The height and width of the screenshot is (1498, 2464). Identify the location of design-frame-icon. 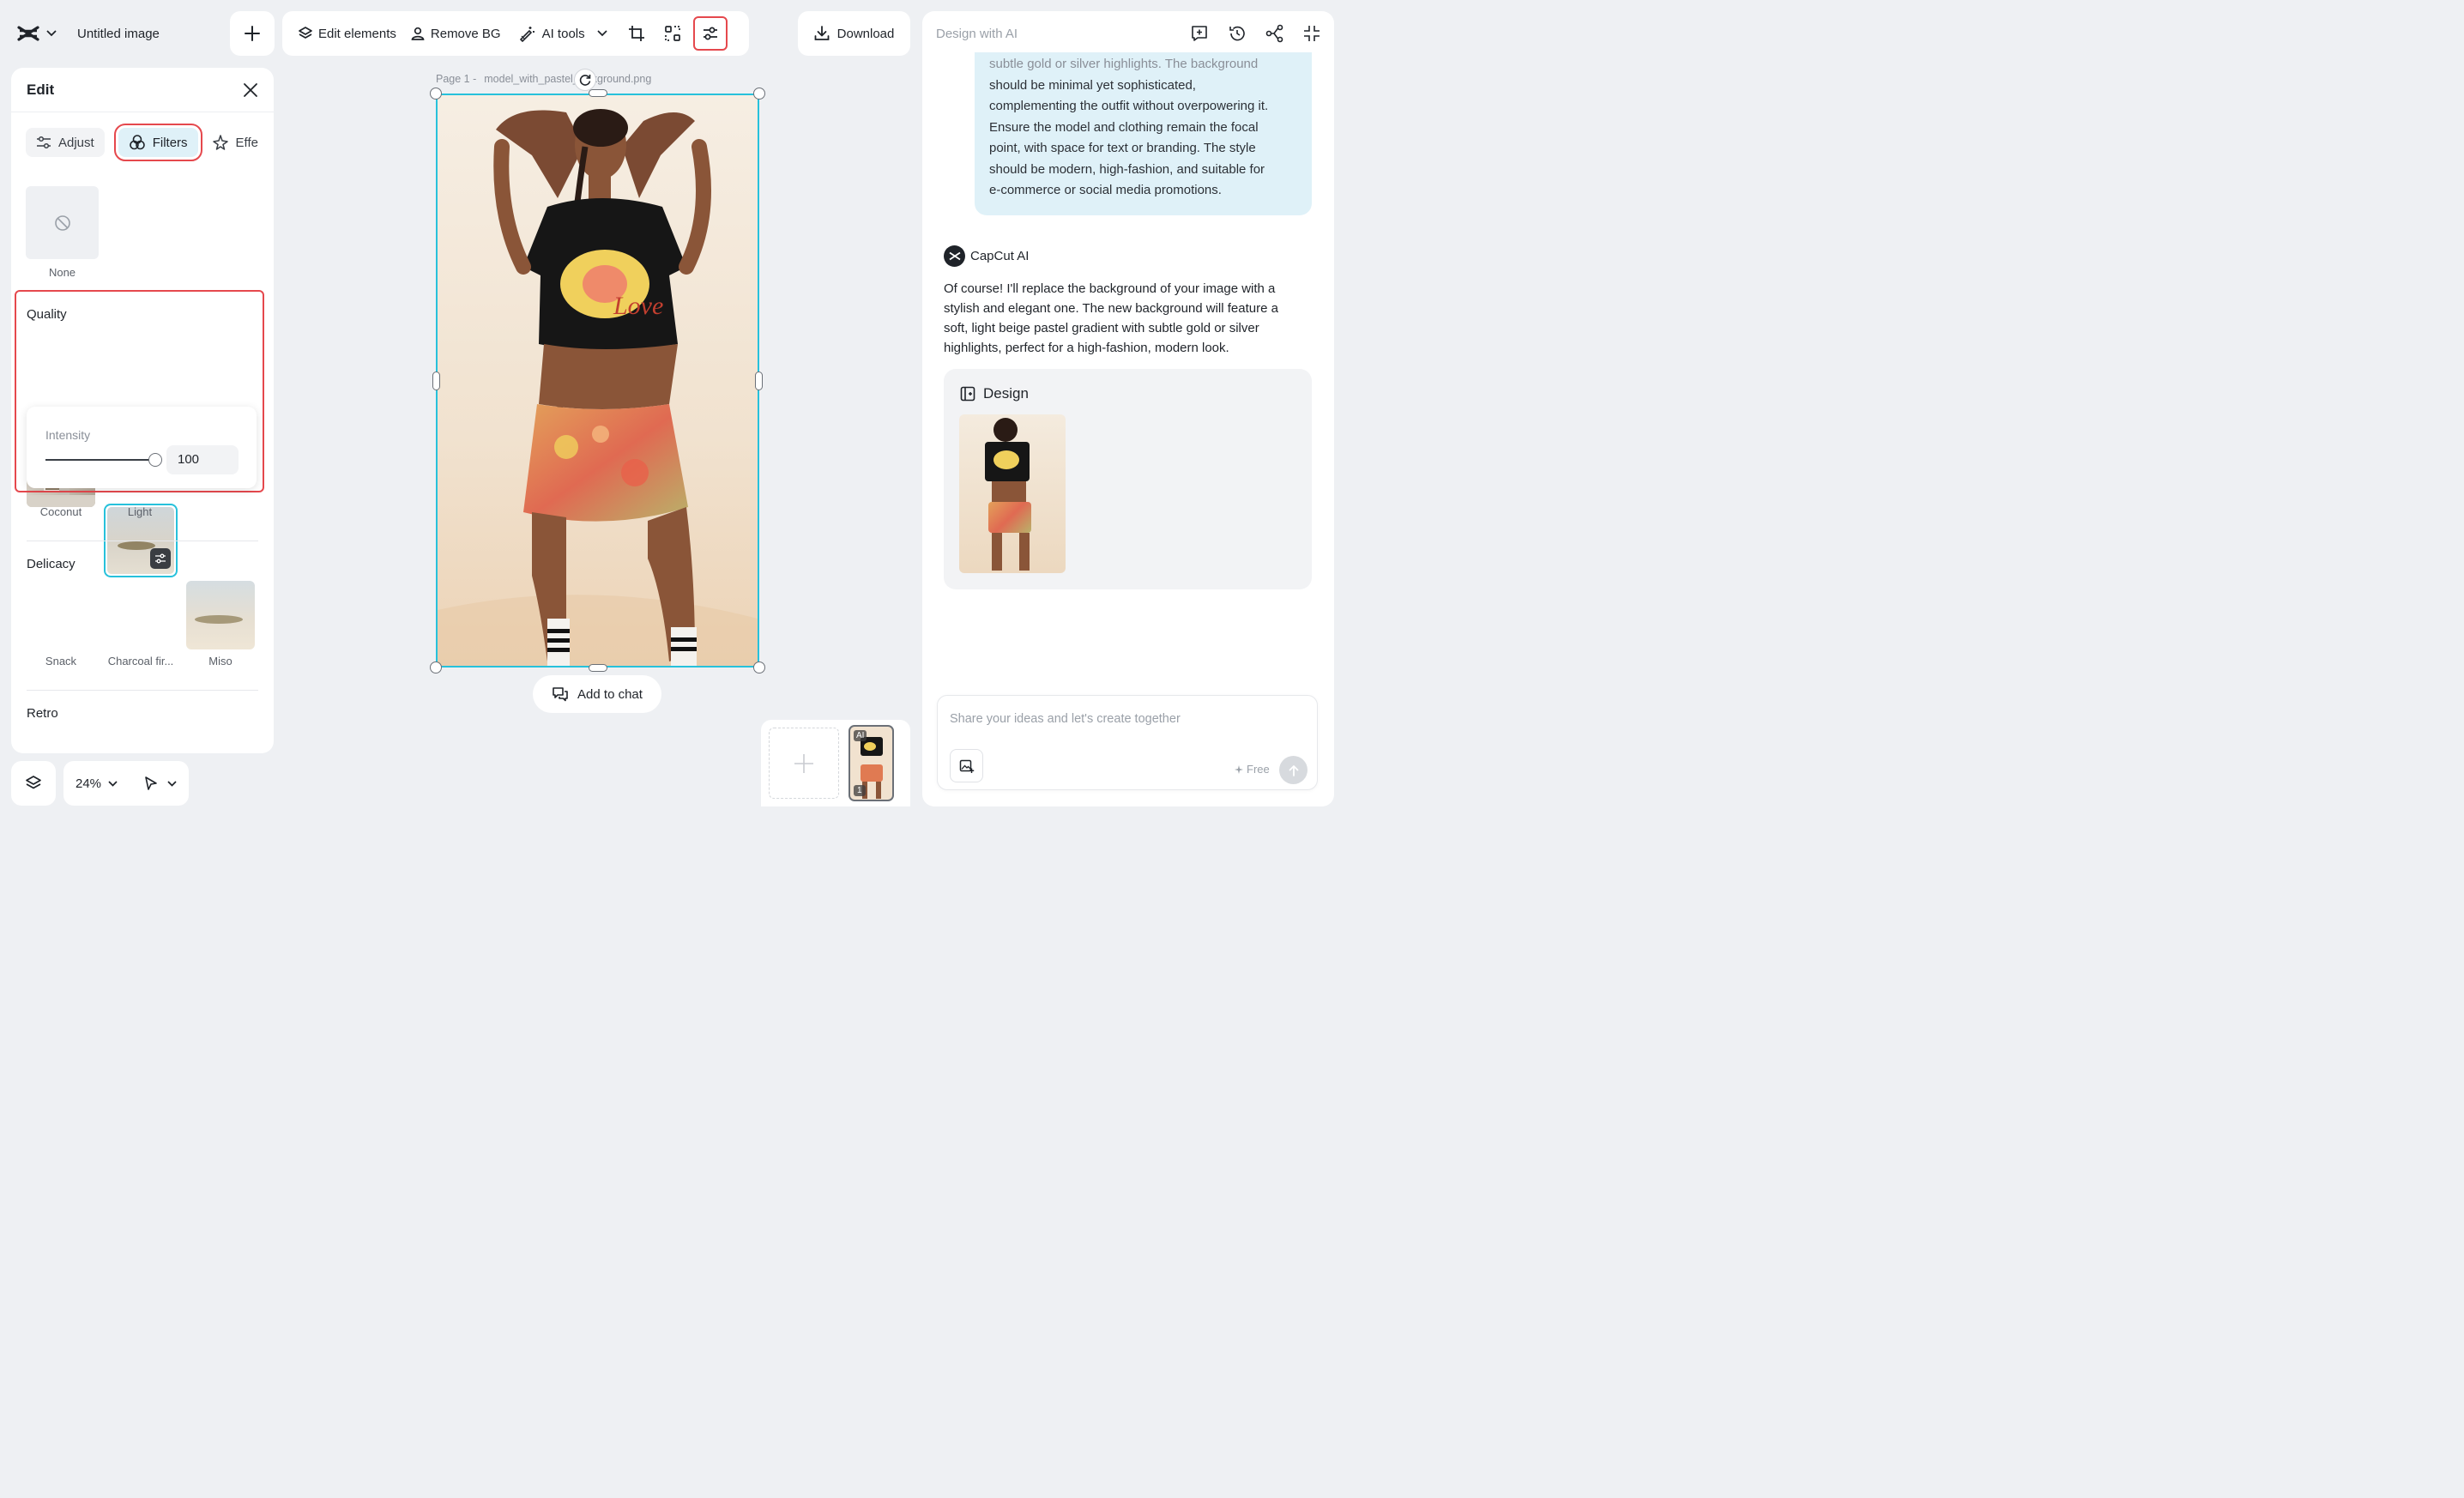
(967, 394).